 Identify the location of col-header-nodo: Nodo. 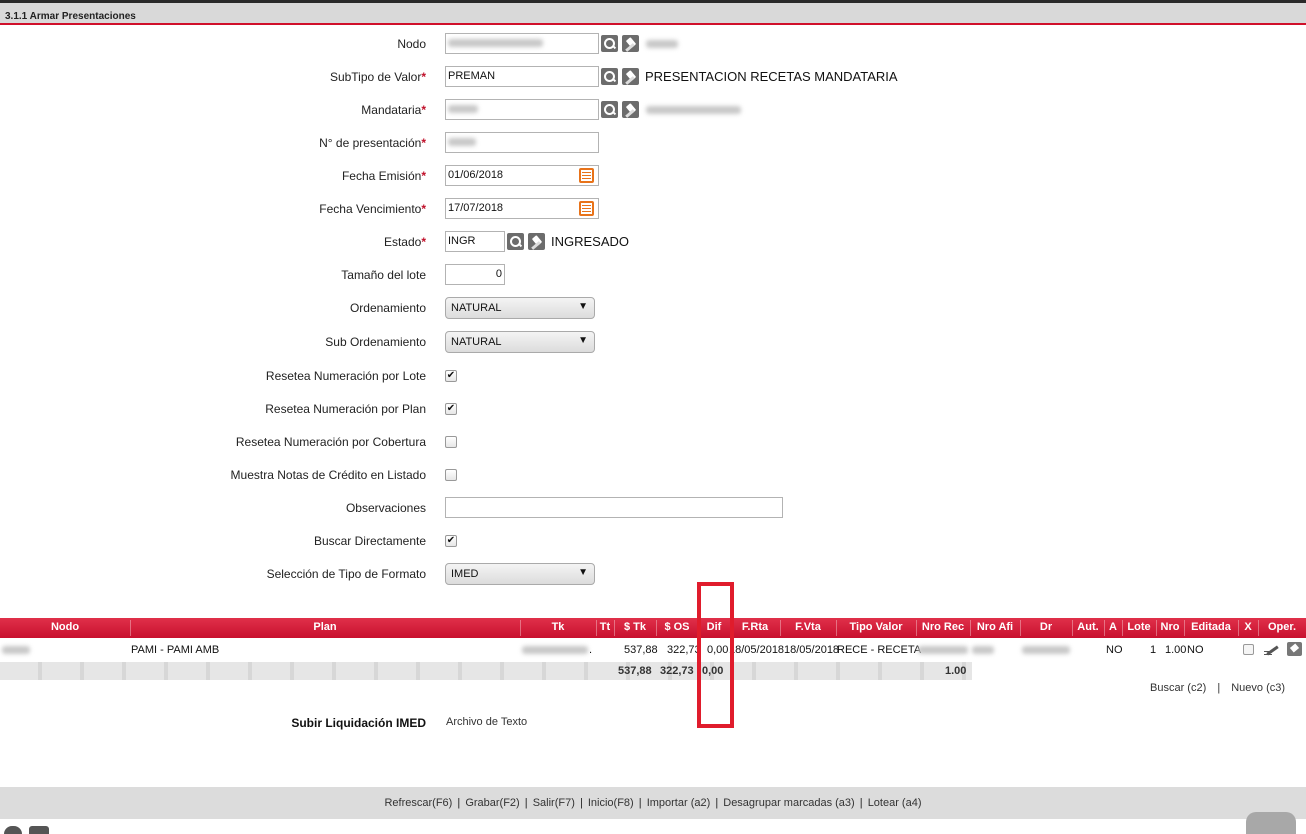
(65, 627).